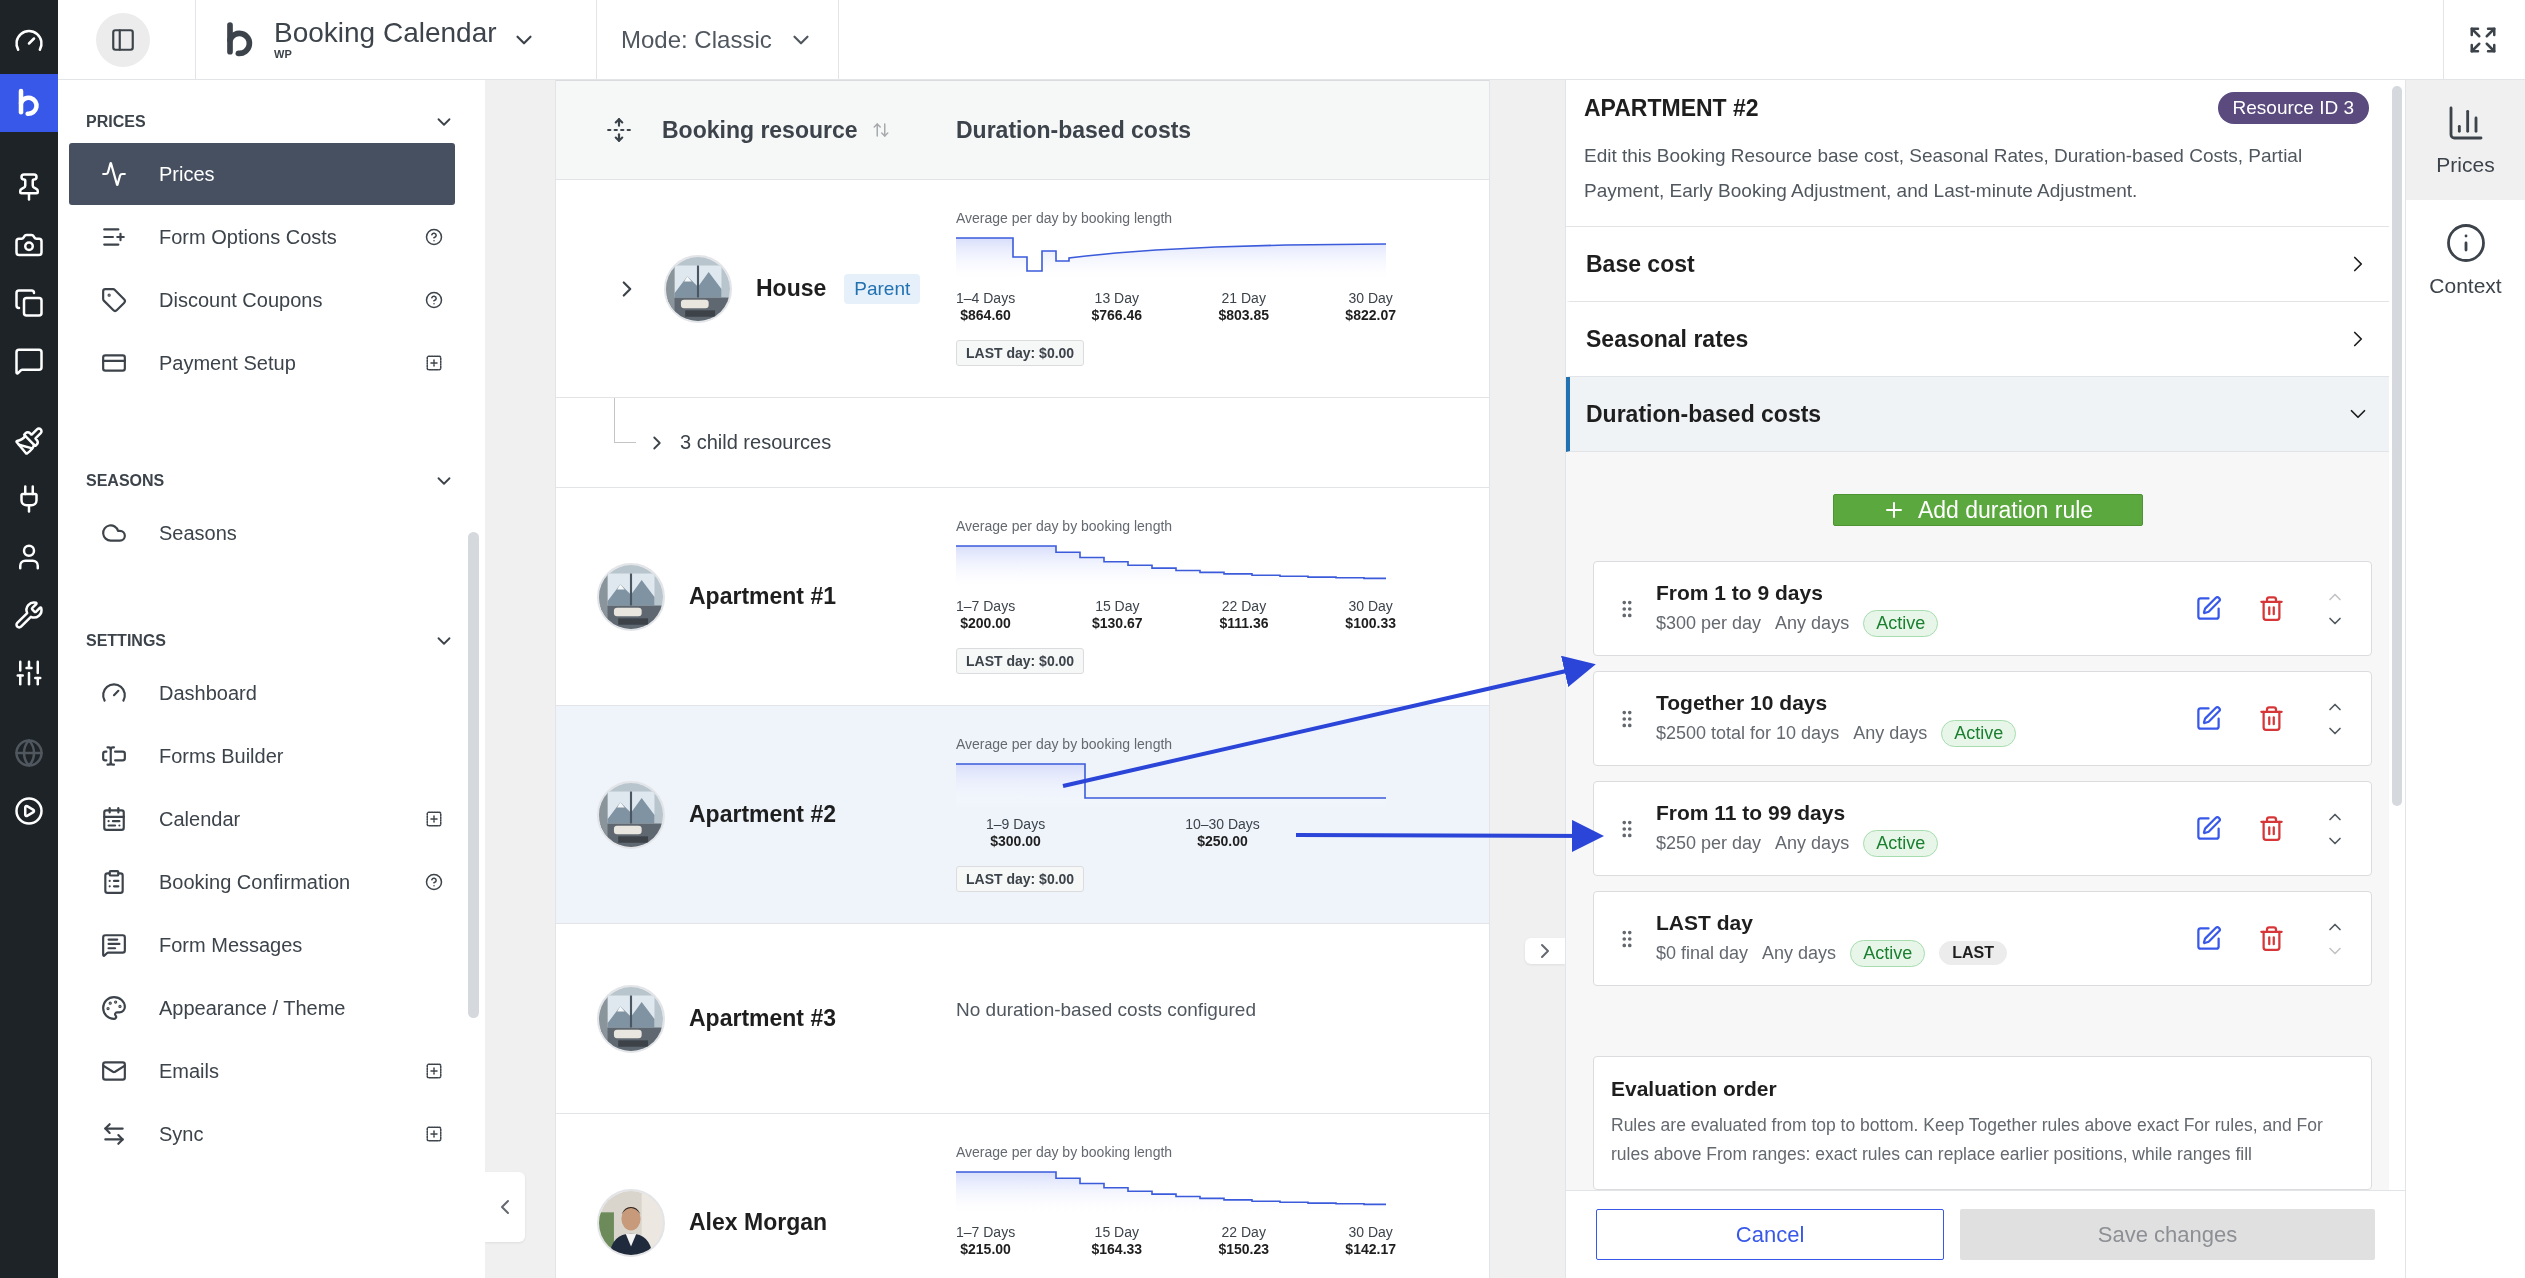 This screenshot has width=2525, height=1278. Describe the element at coordinates (114, 756) in the screenshot. I see `text-cursor-icon` at that location.